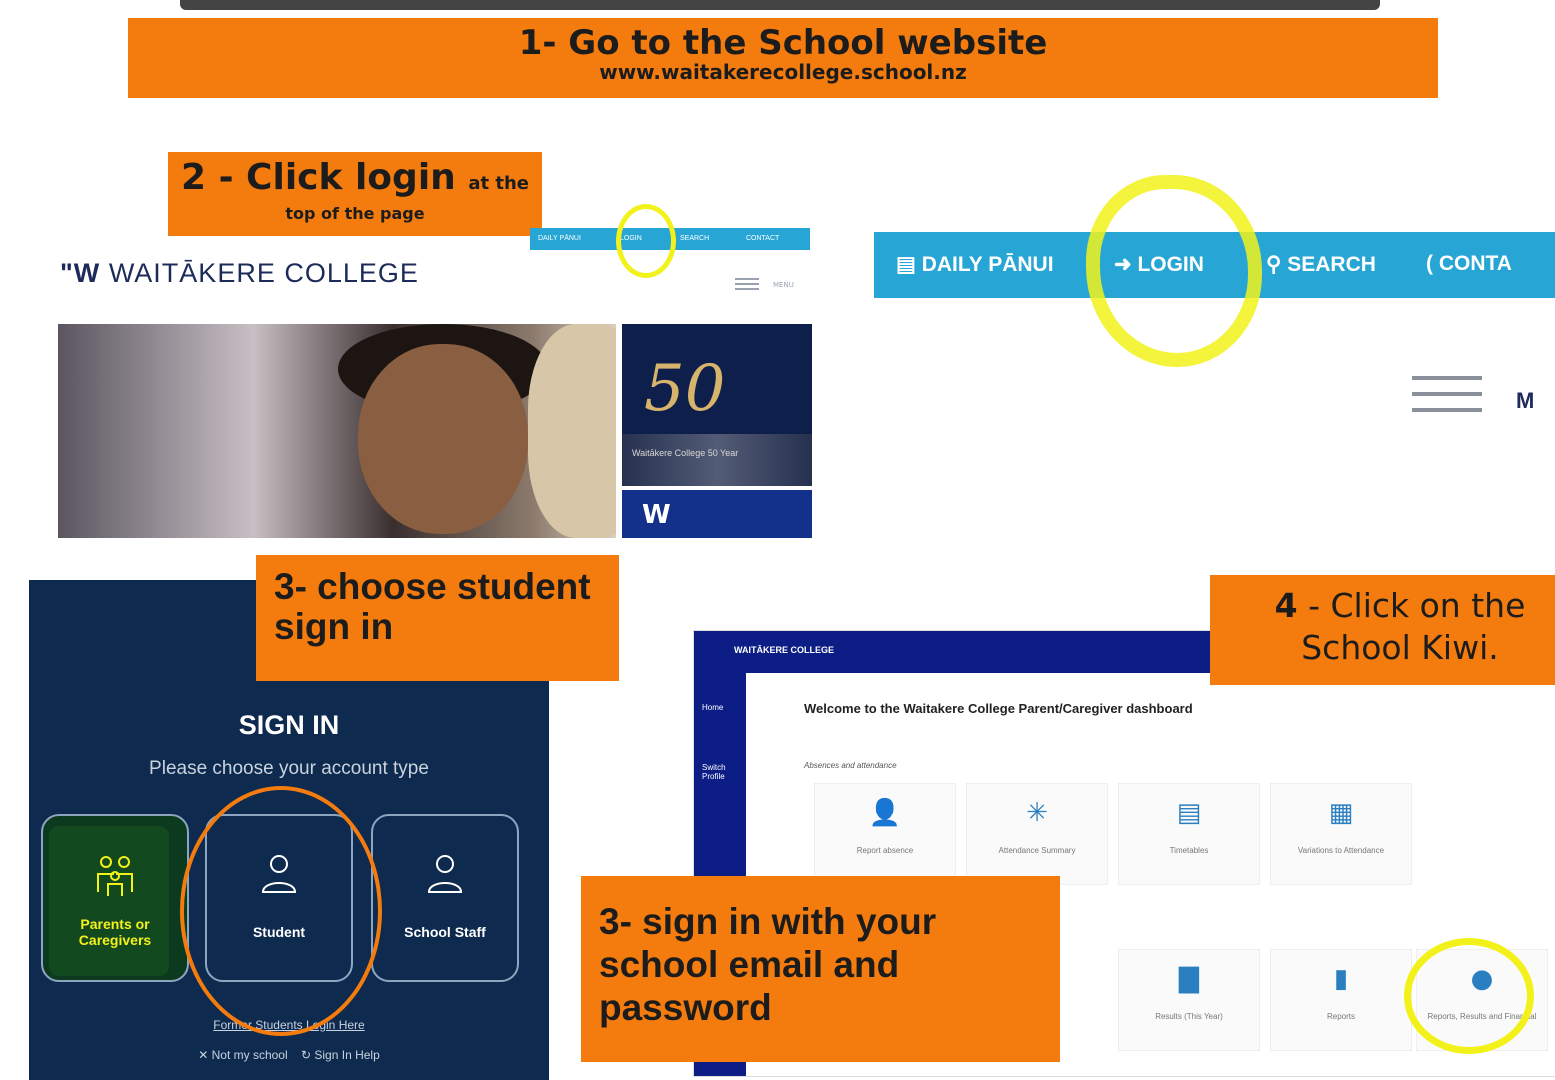  What do you see at coordinates (784, 650) in the screenshot?
I see `dashboard-brand: WAITĀKERE COLLEGE` at bounding box center [784, 650].